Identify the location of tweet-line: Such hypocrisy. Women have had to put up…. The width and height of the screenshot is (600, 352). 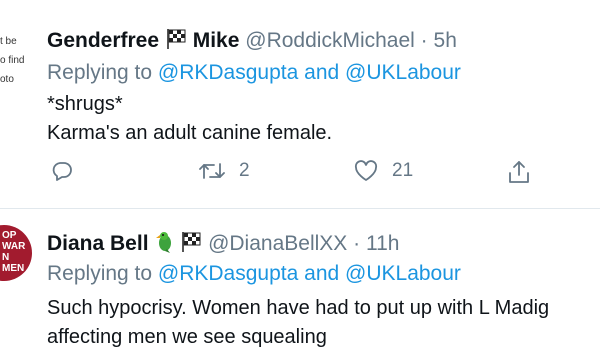
(298, 308).